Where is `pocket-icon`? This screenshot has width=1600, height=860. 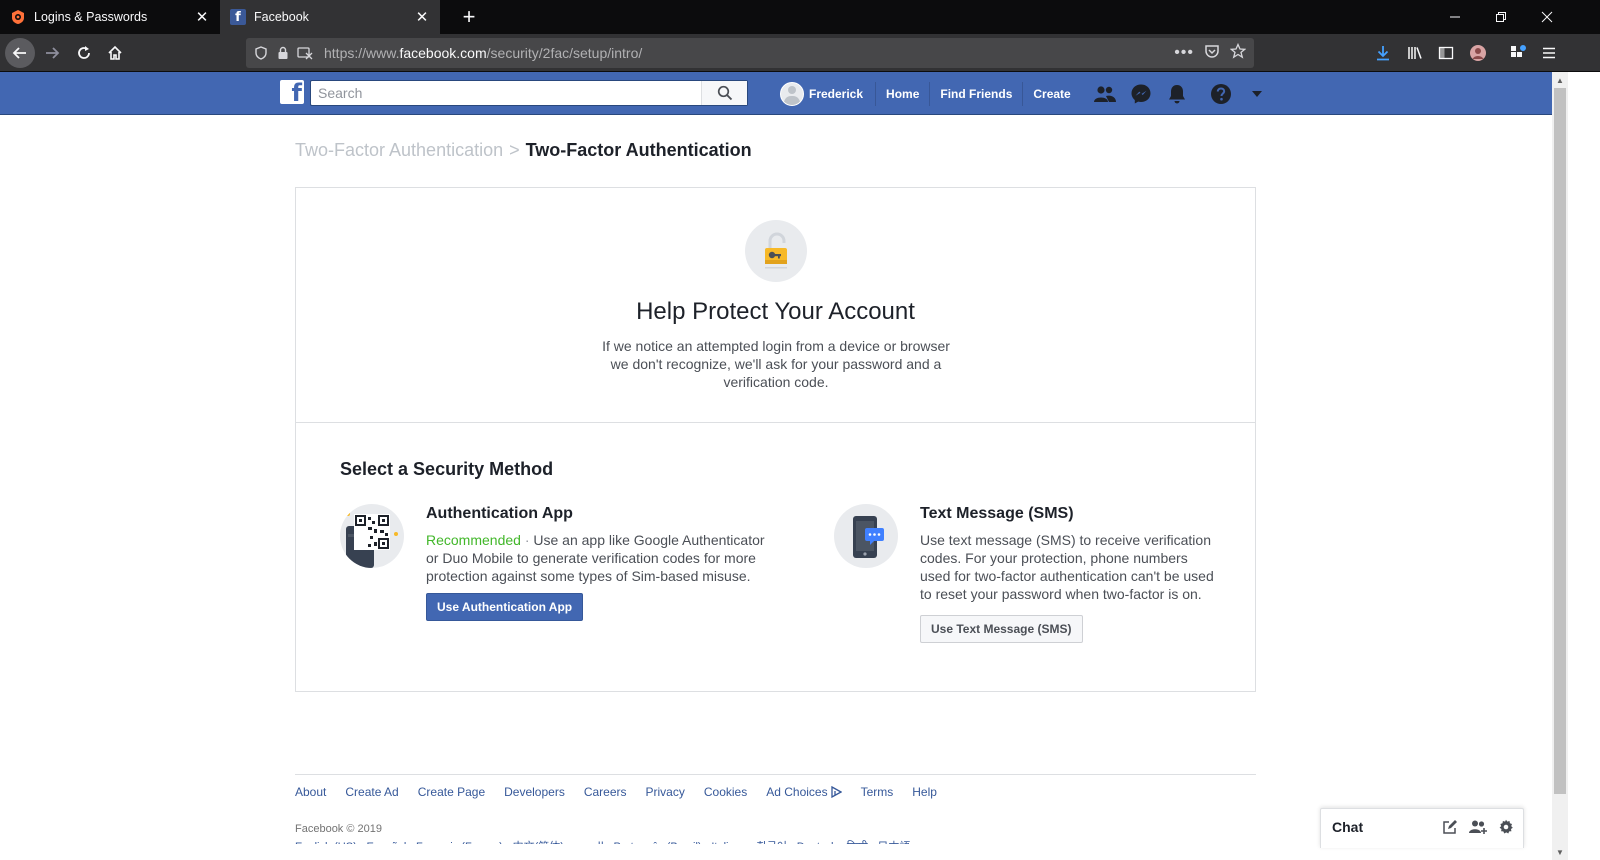 pocket-icon is located at coordinates (1212, 53).